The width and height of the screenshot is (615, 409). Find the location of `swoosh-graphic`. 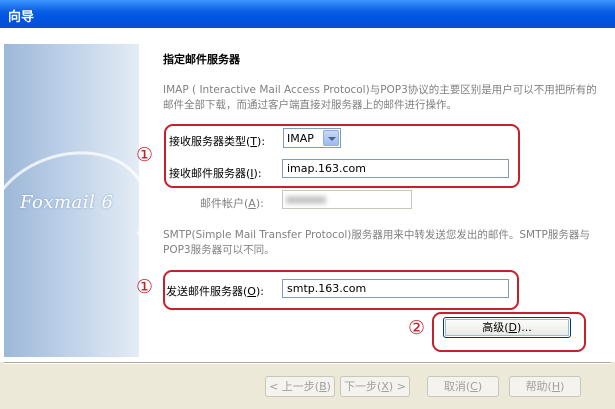

swoosh-graphic is located at coordinates (71, 217).